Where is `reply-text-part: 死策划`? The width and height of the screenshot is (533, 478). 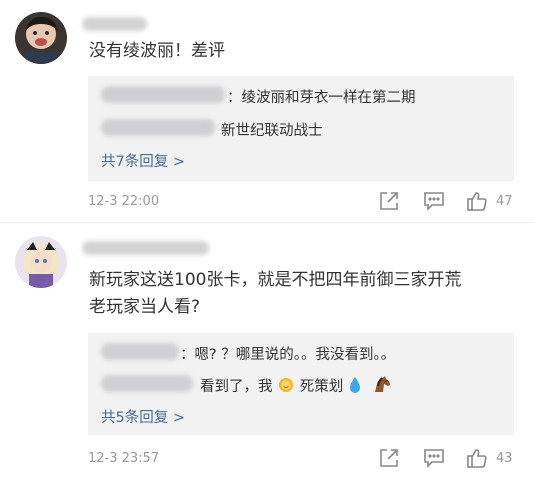
reply-text-part: 死策划 is located at coordinates (321, 387).